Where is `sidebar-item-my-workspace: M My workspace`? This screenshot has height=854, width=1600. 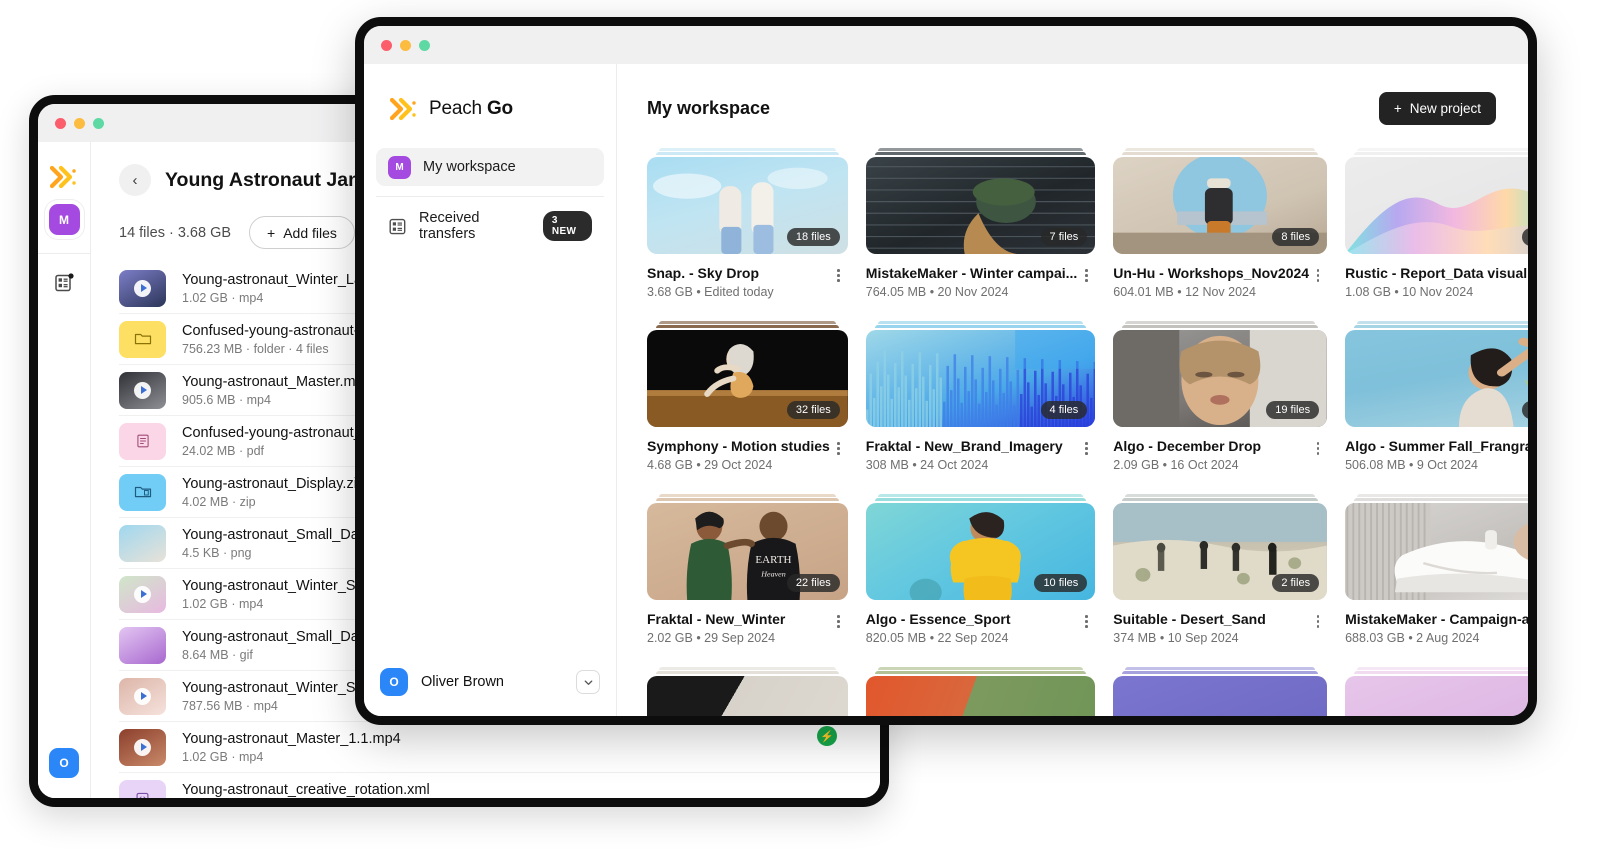
sidebar-item-my-workspace: M My workspace is located at coordinates (490, 167).